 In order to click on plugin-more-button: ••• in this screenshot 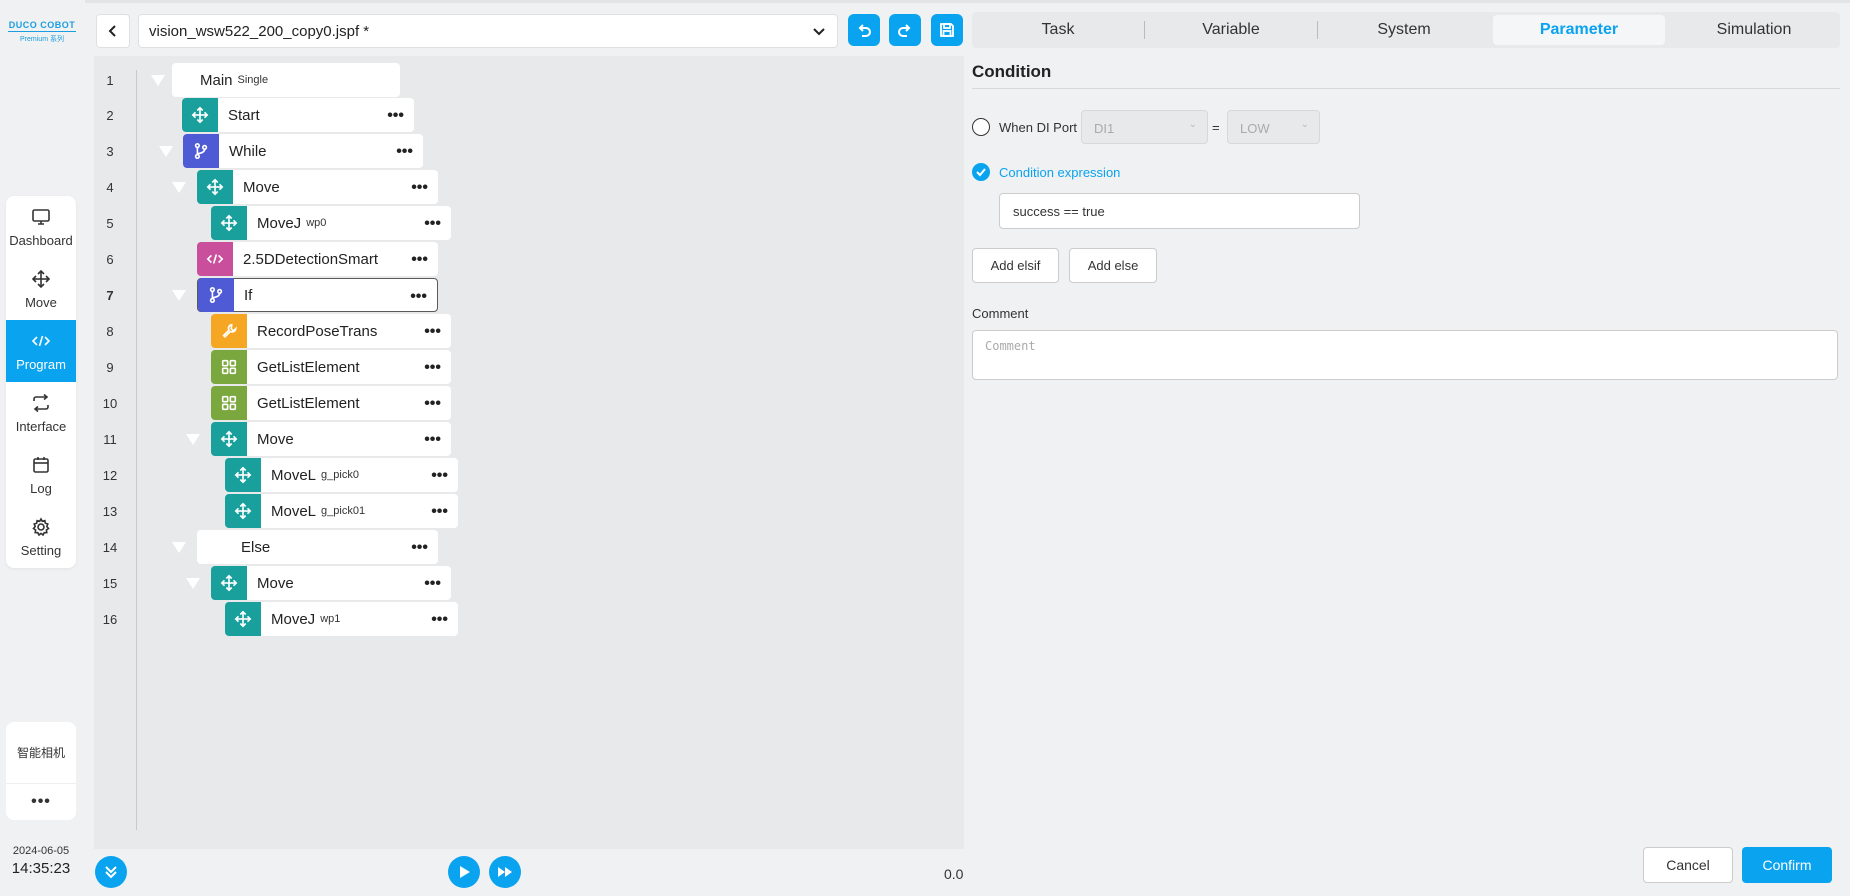, I will do `click(41, 802)`.